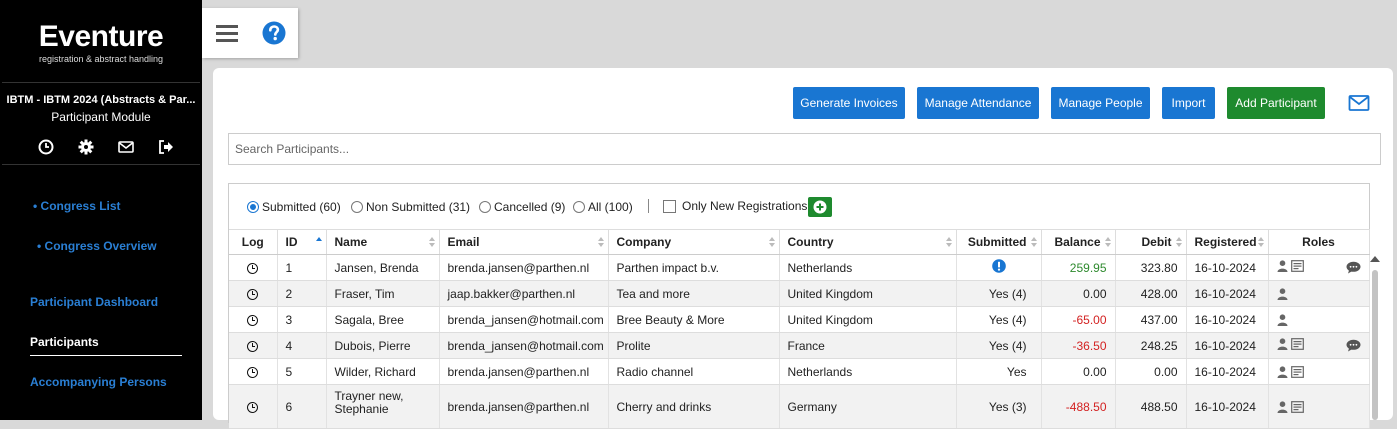  I want to click on col-submitted: Submitted, so click(999, 242).